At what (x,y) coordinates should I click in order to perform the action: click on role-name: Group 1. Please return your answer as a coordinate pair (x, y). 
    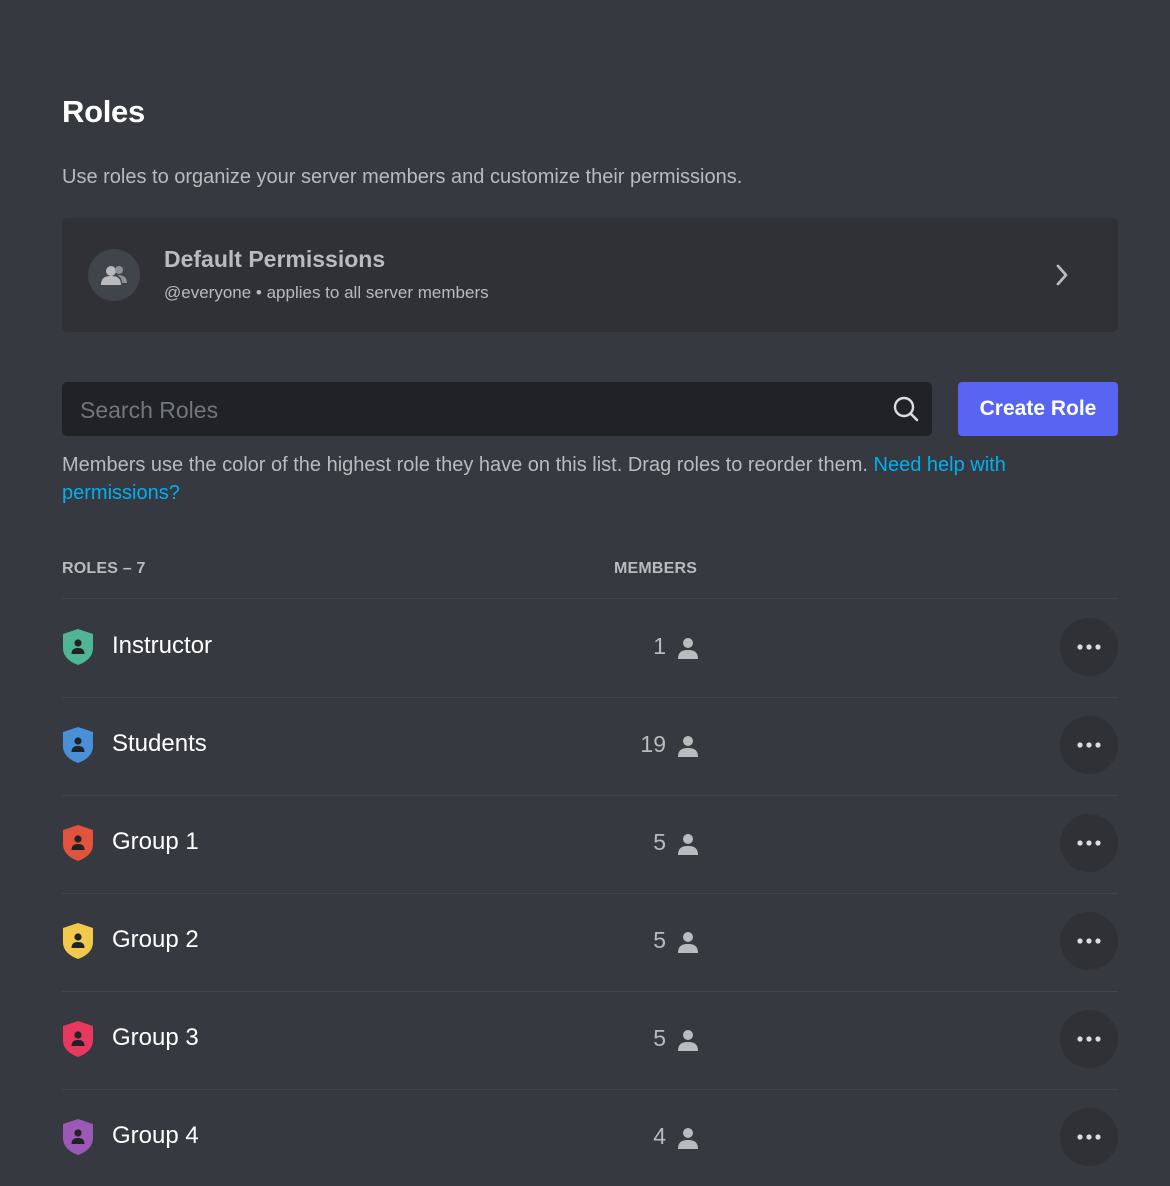
    Looking at the image, I should click on (155, 841).